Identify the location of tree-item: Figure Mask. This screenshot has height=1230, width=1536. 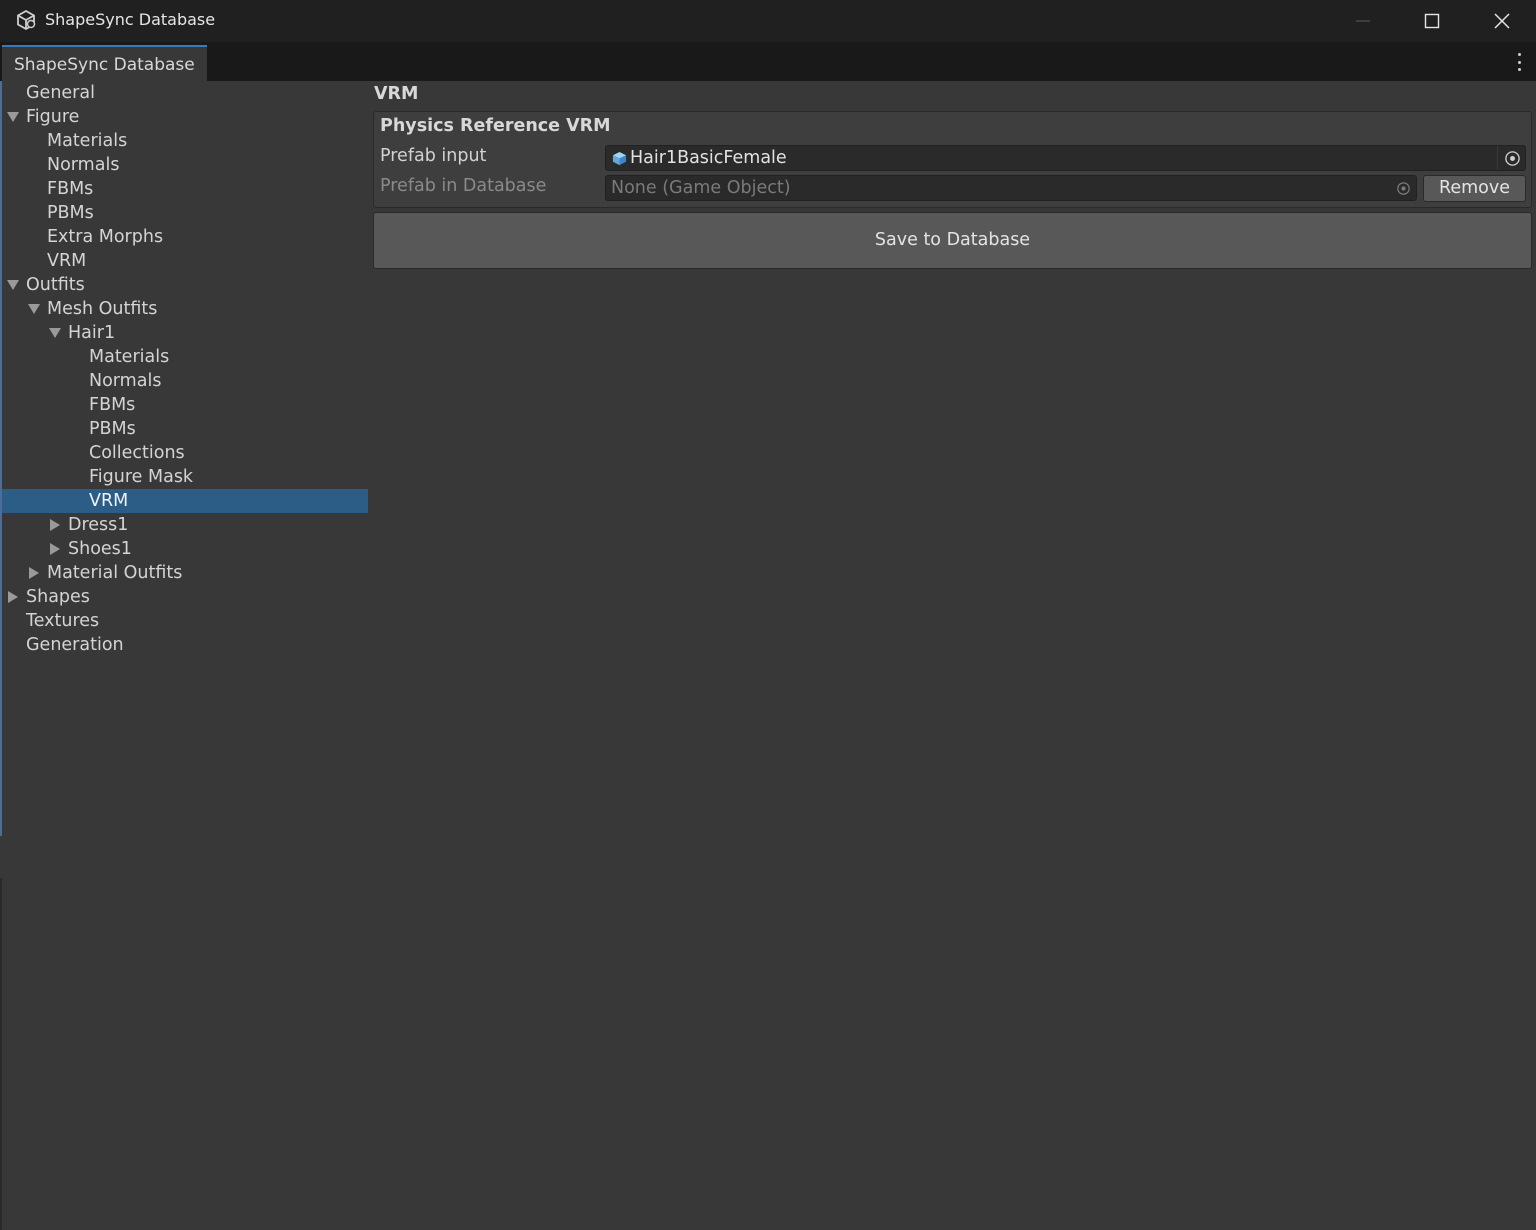
(185, 477).